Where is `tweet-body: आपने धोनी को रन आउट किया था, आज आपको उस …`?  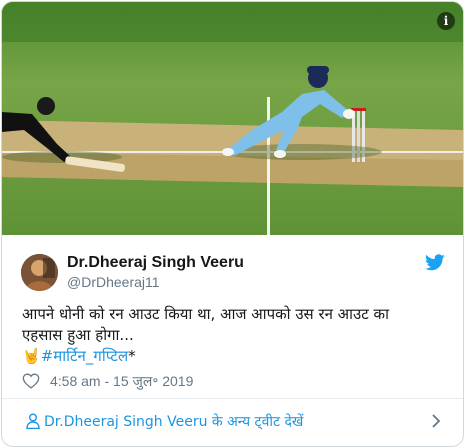 tweet-body: आपने धोनी को रन आउट किया था, आज आपको उस … is located at coordinates (232, 335).